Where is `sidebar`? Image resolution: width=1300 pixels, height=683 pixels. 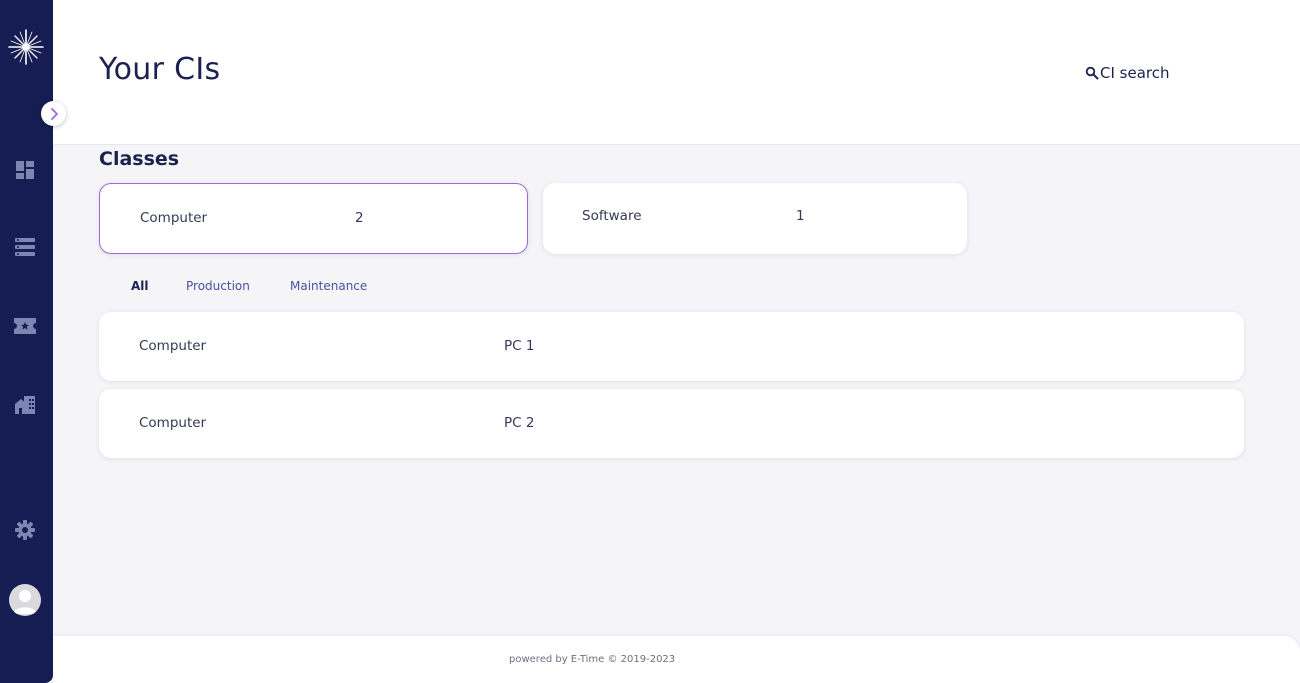
sidebar is located at coordinates (26, 341).